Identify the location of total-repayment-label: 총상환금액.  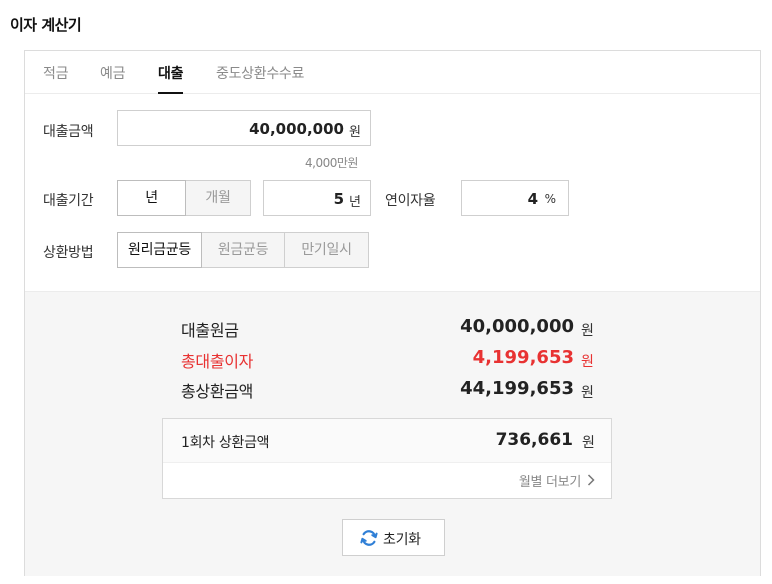
(217, 391).